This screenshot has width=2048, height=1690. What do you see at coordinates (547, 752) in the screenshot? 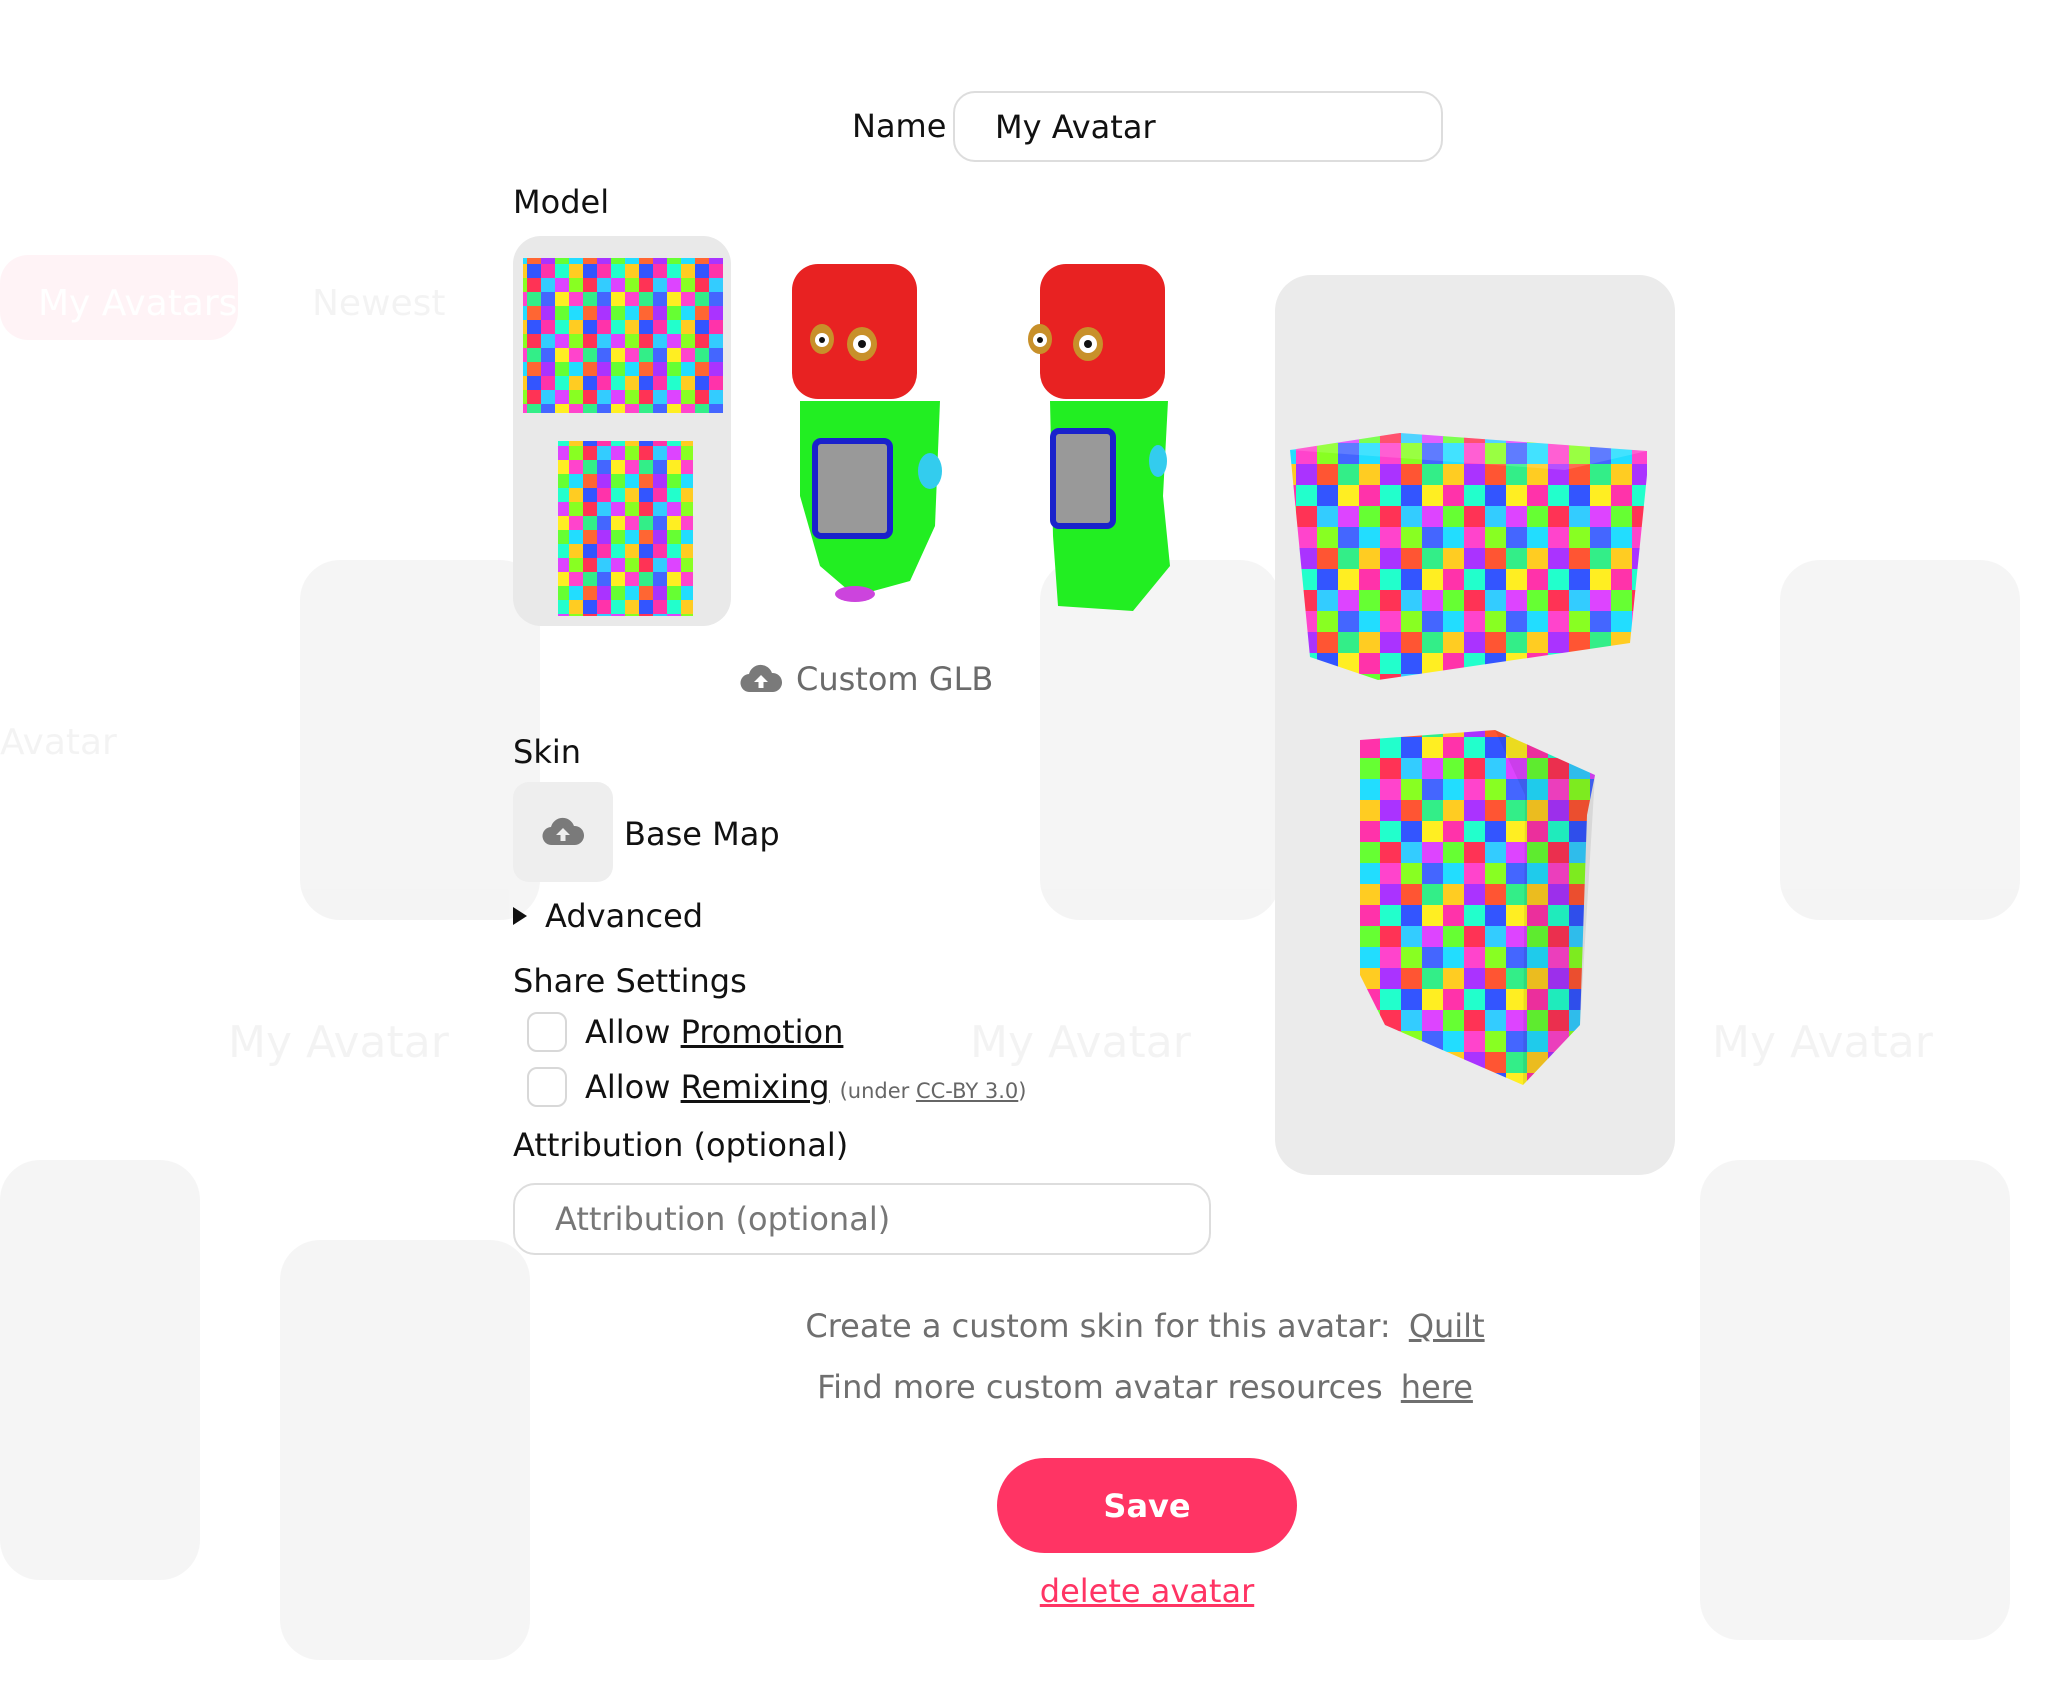
I see `skin-label: Skin` at bounding box center [547, 752].